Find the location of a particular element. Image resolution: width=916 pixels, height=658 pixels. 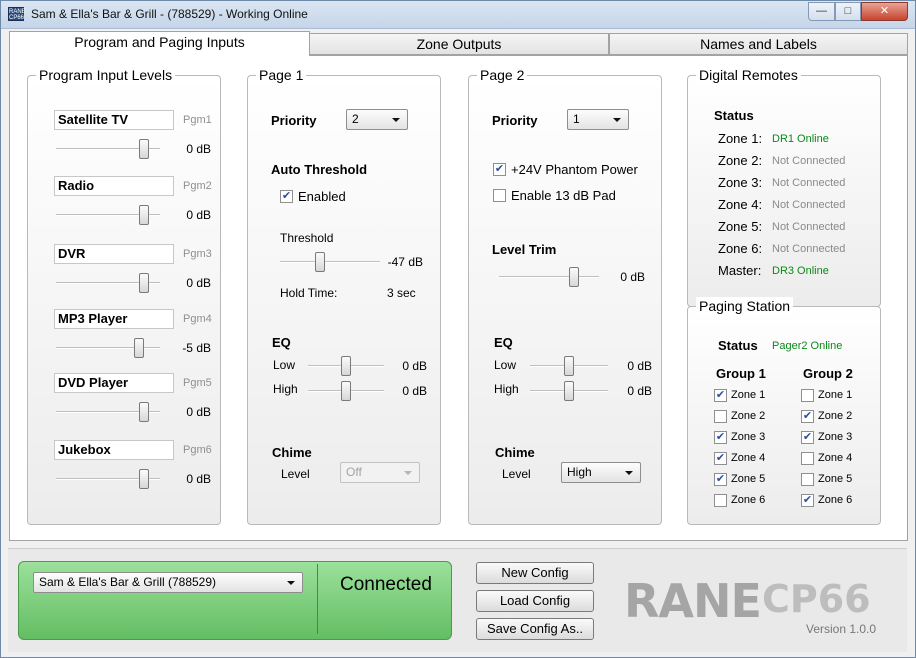

program-input-name-field: DVD Player is located at coordinates (114, 383).